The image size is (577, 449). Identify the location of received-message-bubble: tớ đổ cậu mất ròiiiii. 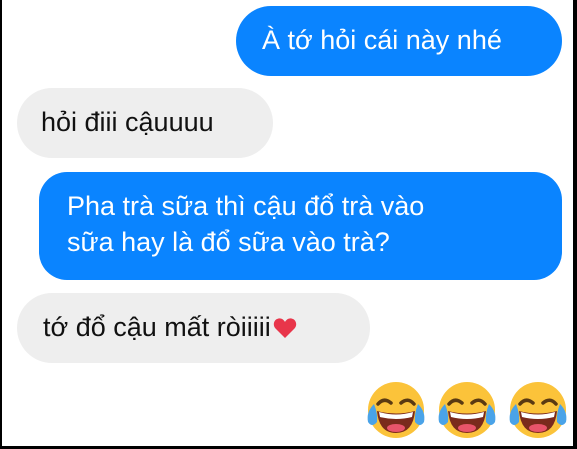
(193, 328).